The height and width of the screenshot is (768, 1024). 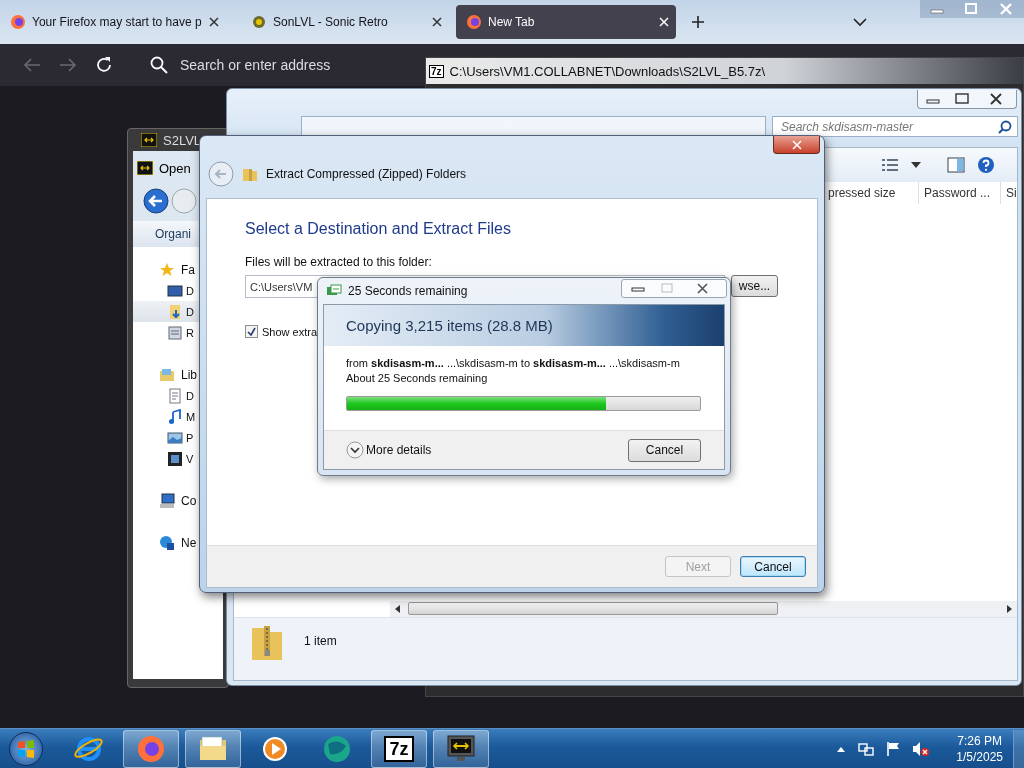 What do you see at coordinates (178, 374) in the screenshot?
I see `nav-item: Lib` at bounding box center [178, 374].